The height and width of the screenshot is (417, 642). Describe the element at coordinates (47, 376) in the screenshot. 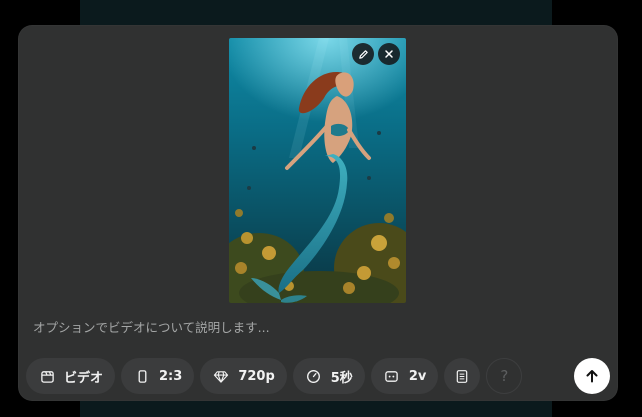

I see `clapperboard-icon` at that location.